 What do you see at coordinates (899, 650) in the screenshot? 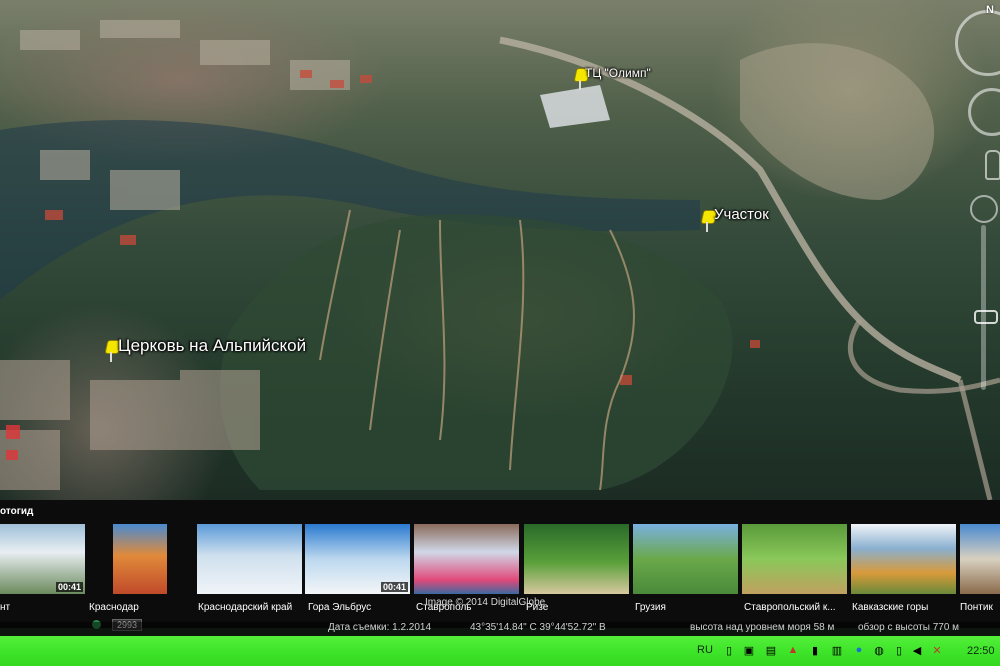
I see `battery-icon: ▯` at bounding box center [899, 650].